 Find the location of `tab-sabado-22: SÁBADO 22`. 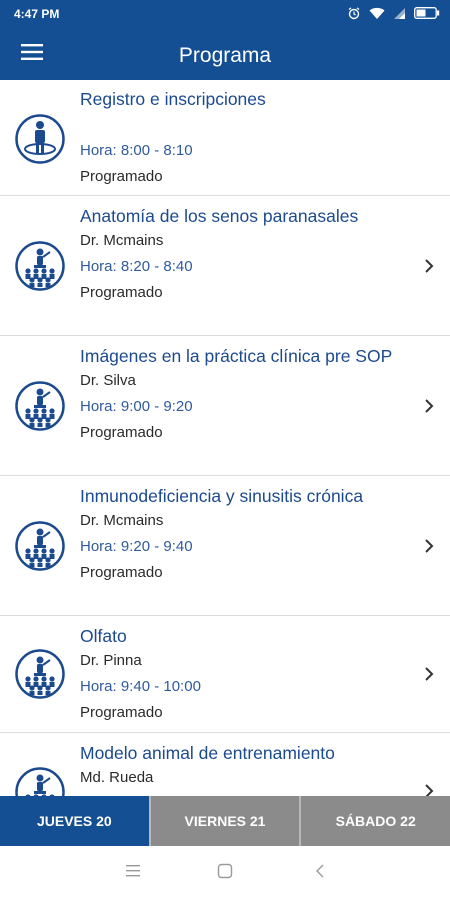

tab-sabado-22: SÁBADO 22 is located at coordinates (374, 821).